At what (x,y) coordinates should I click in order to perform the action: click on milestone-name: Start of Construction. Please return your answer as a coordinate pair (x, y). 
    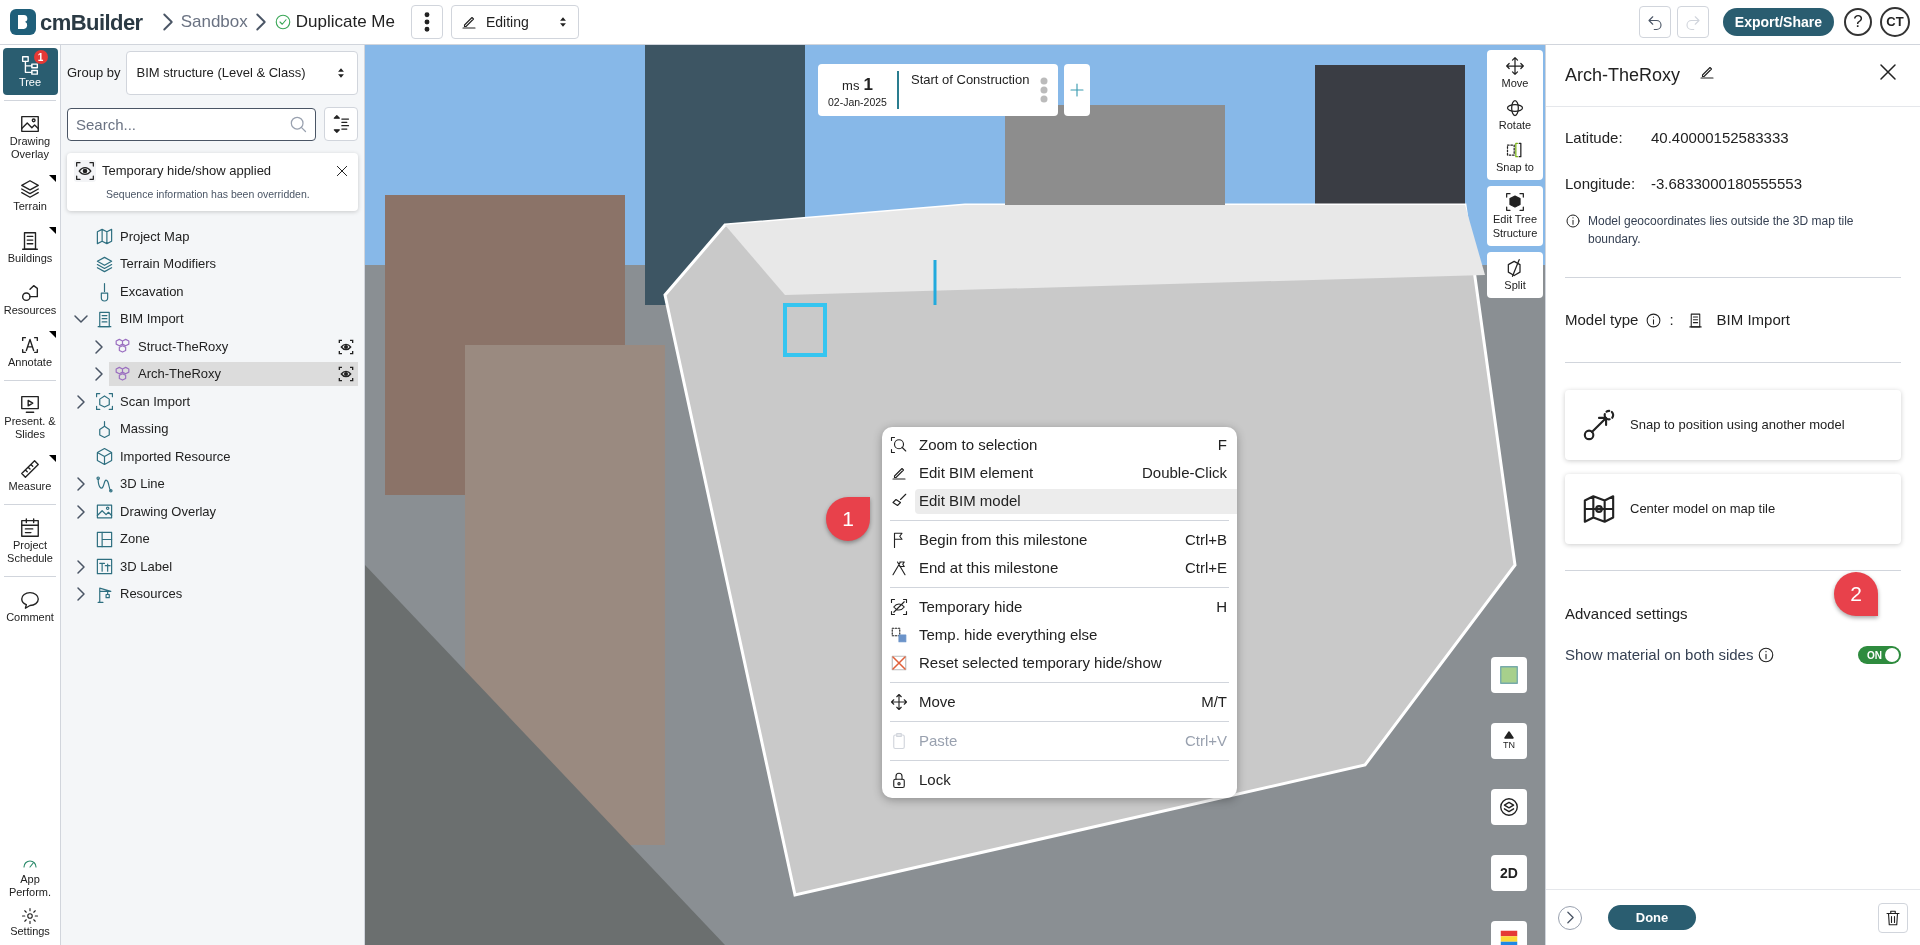
    Looking at the image, I should click on (970, 80).